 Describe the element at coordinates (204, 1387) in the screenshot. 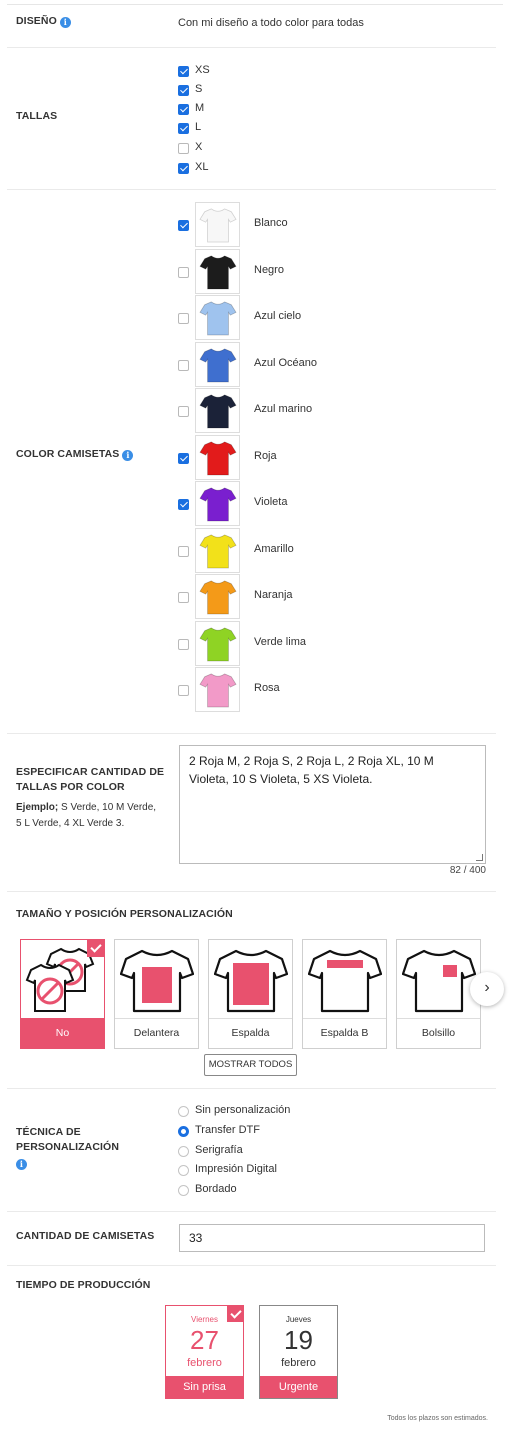

I see `speed-label: Sin prisa` at that location.